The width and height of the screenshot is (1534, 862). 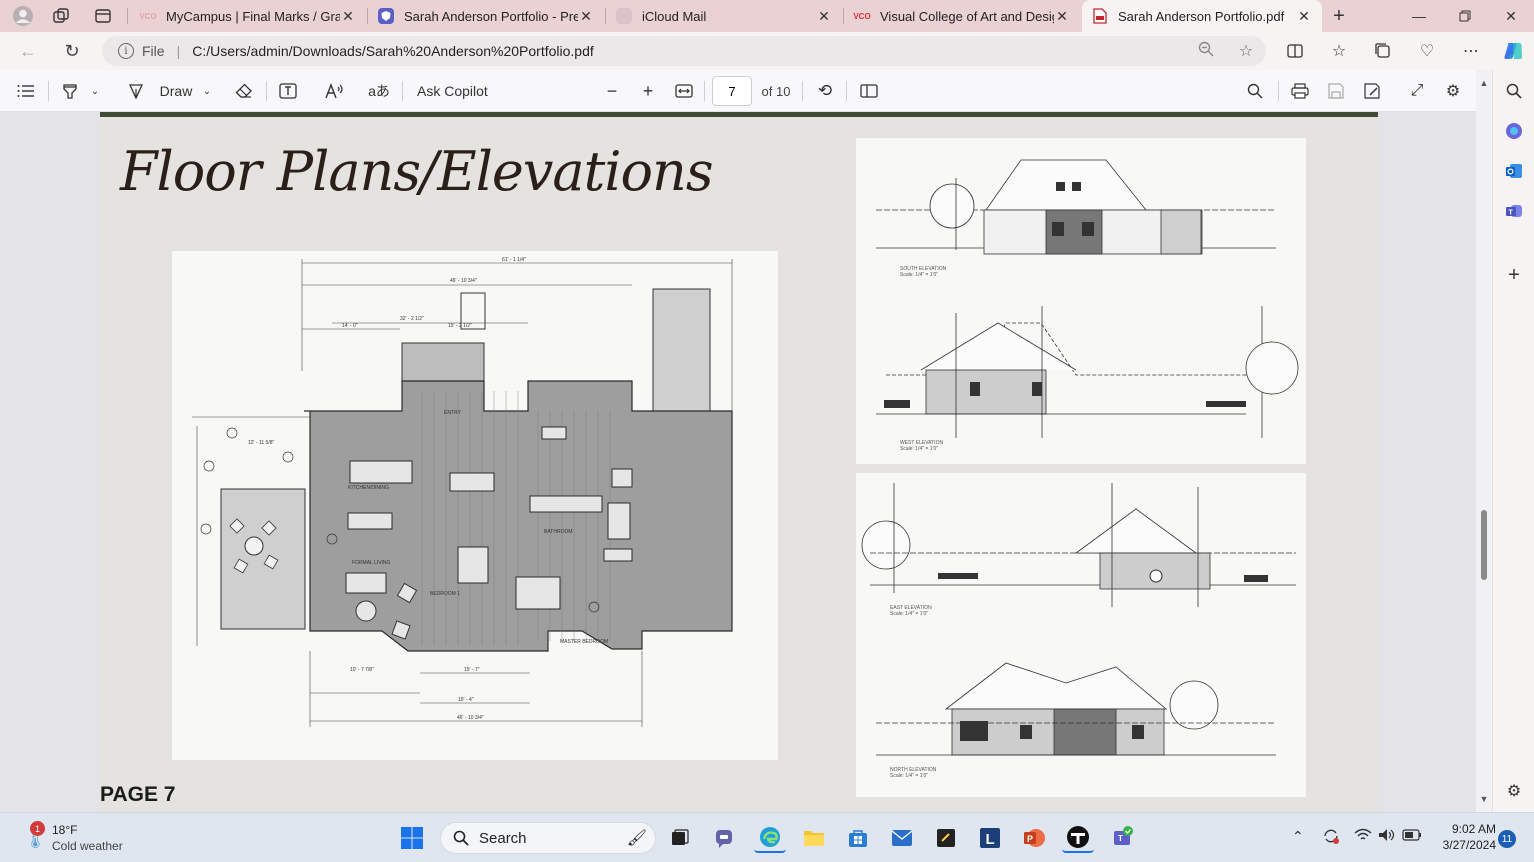 I want to click on elevation-scale: Scale: 1/4" = 1'0", so click(x=909, y=776).